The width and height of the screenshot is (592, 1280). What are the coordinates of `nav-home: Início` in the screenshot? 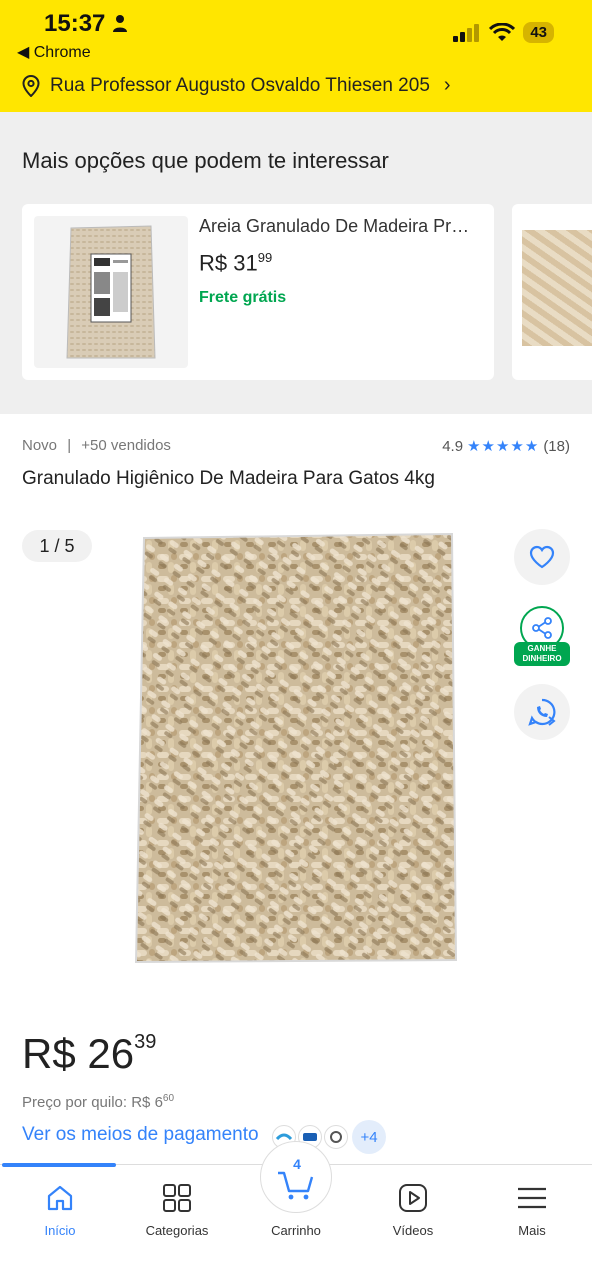 It's located at (60, 1209).